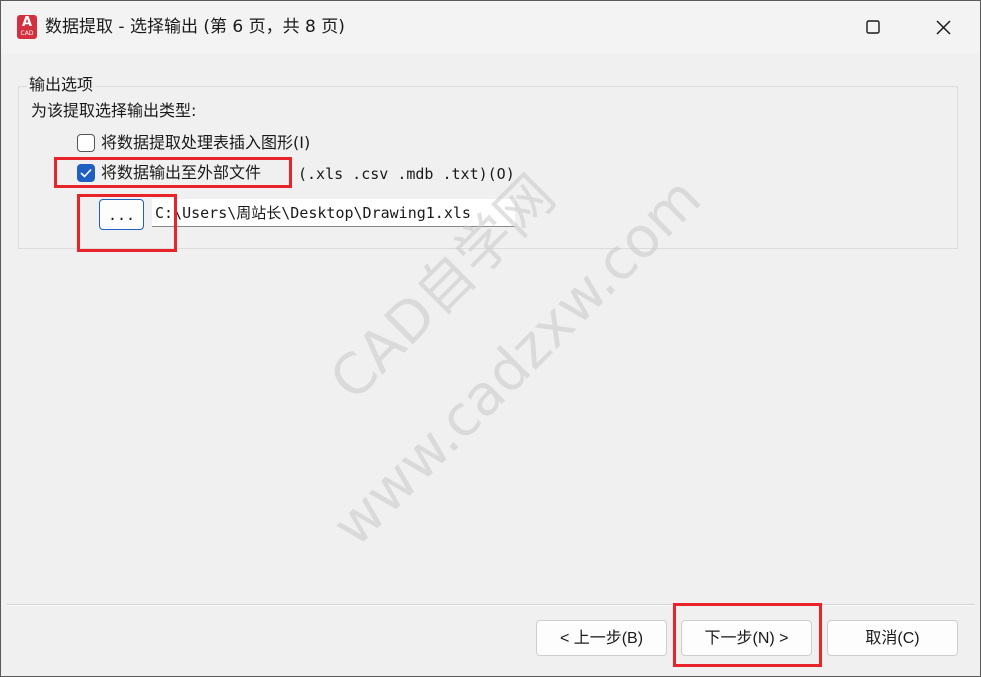 The image size is (981, 677). I want to click on autocad-app-icon: A CAD, so click(27, 27).